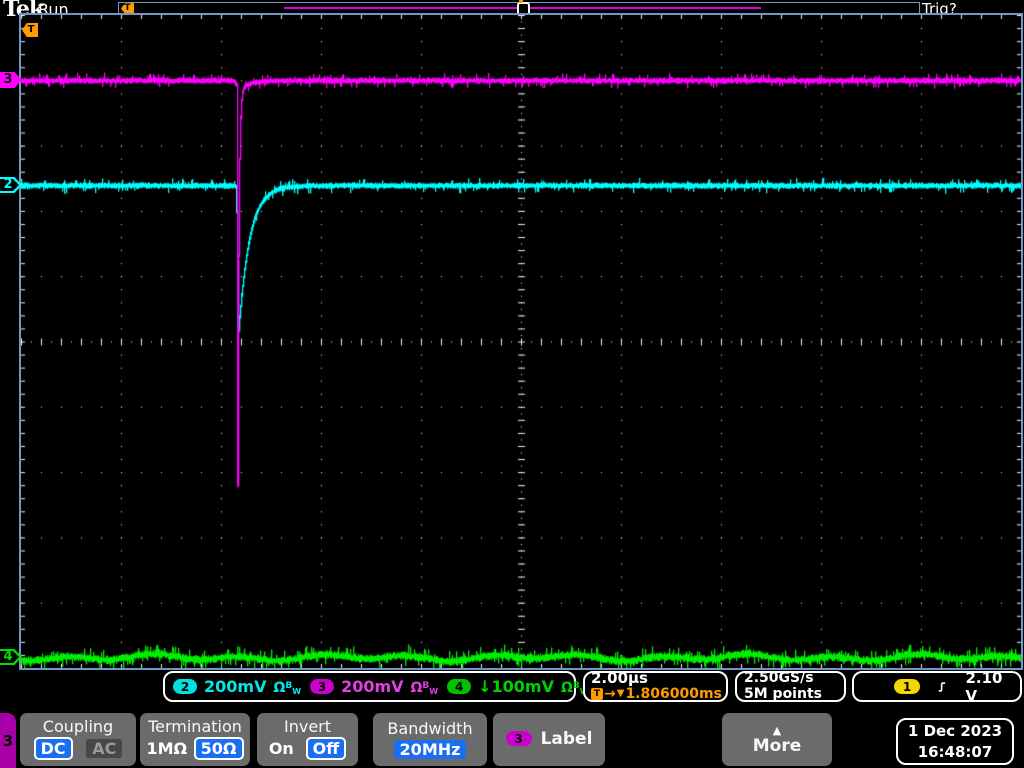 The image size is (1024, 768). I want to click on trigger-source-badge: 1, so click(907, 686).